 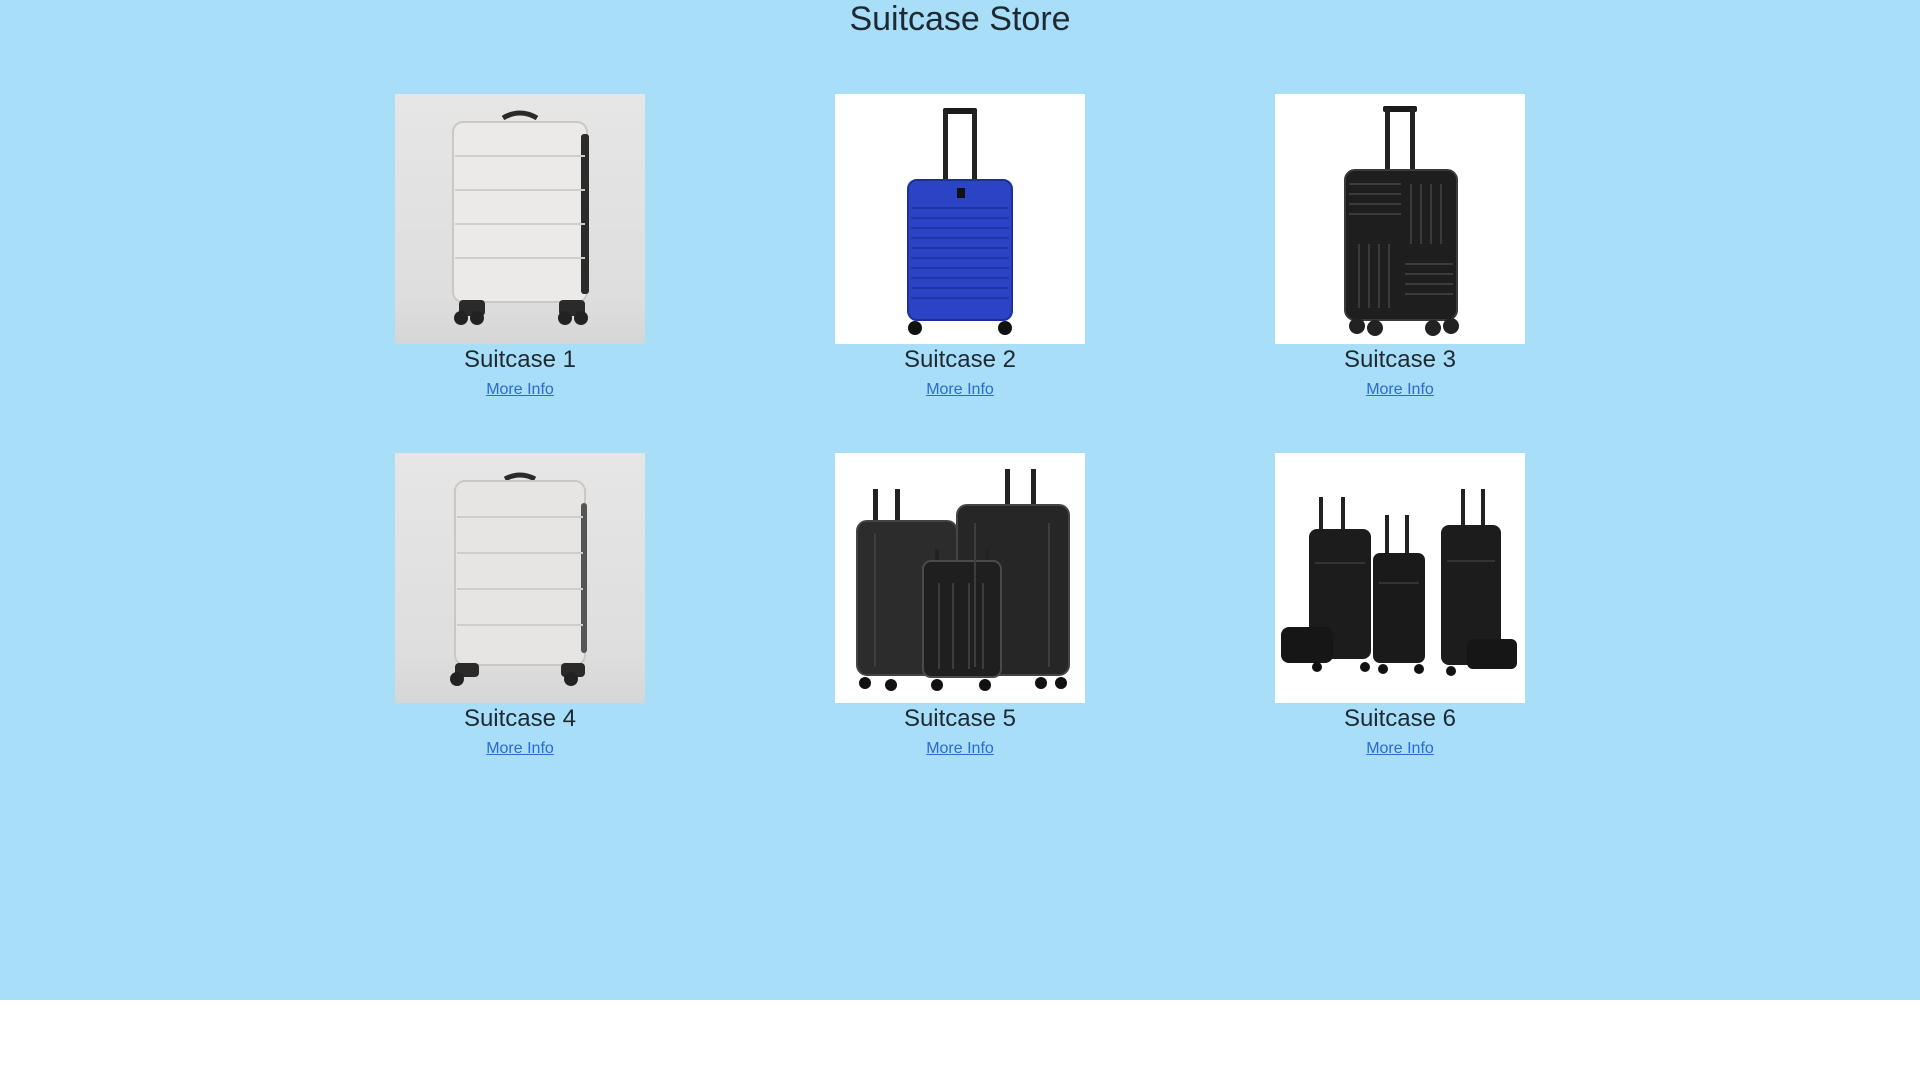 I want to click on product-name: Suitcase 3, so click(x=1400, y=359).